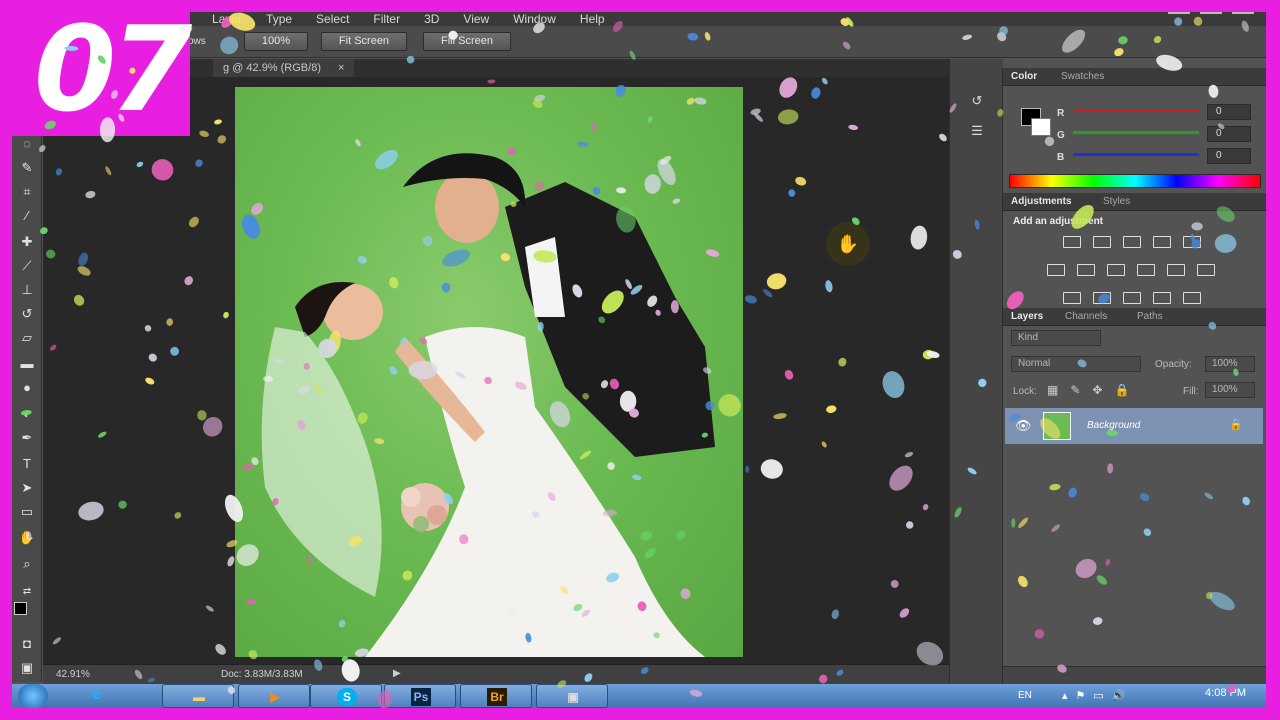 The height and width of the screenshot is (720, 1280). What do you see at coordinates (1229, 112) in the screenshot?
I see `channel-r-value: 0` at bounding box center [1229, 112].